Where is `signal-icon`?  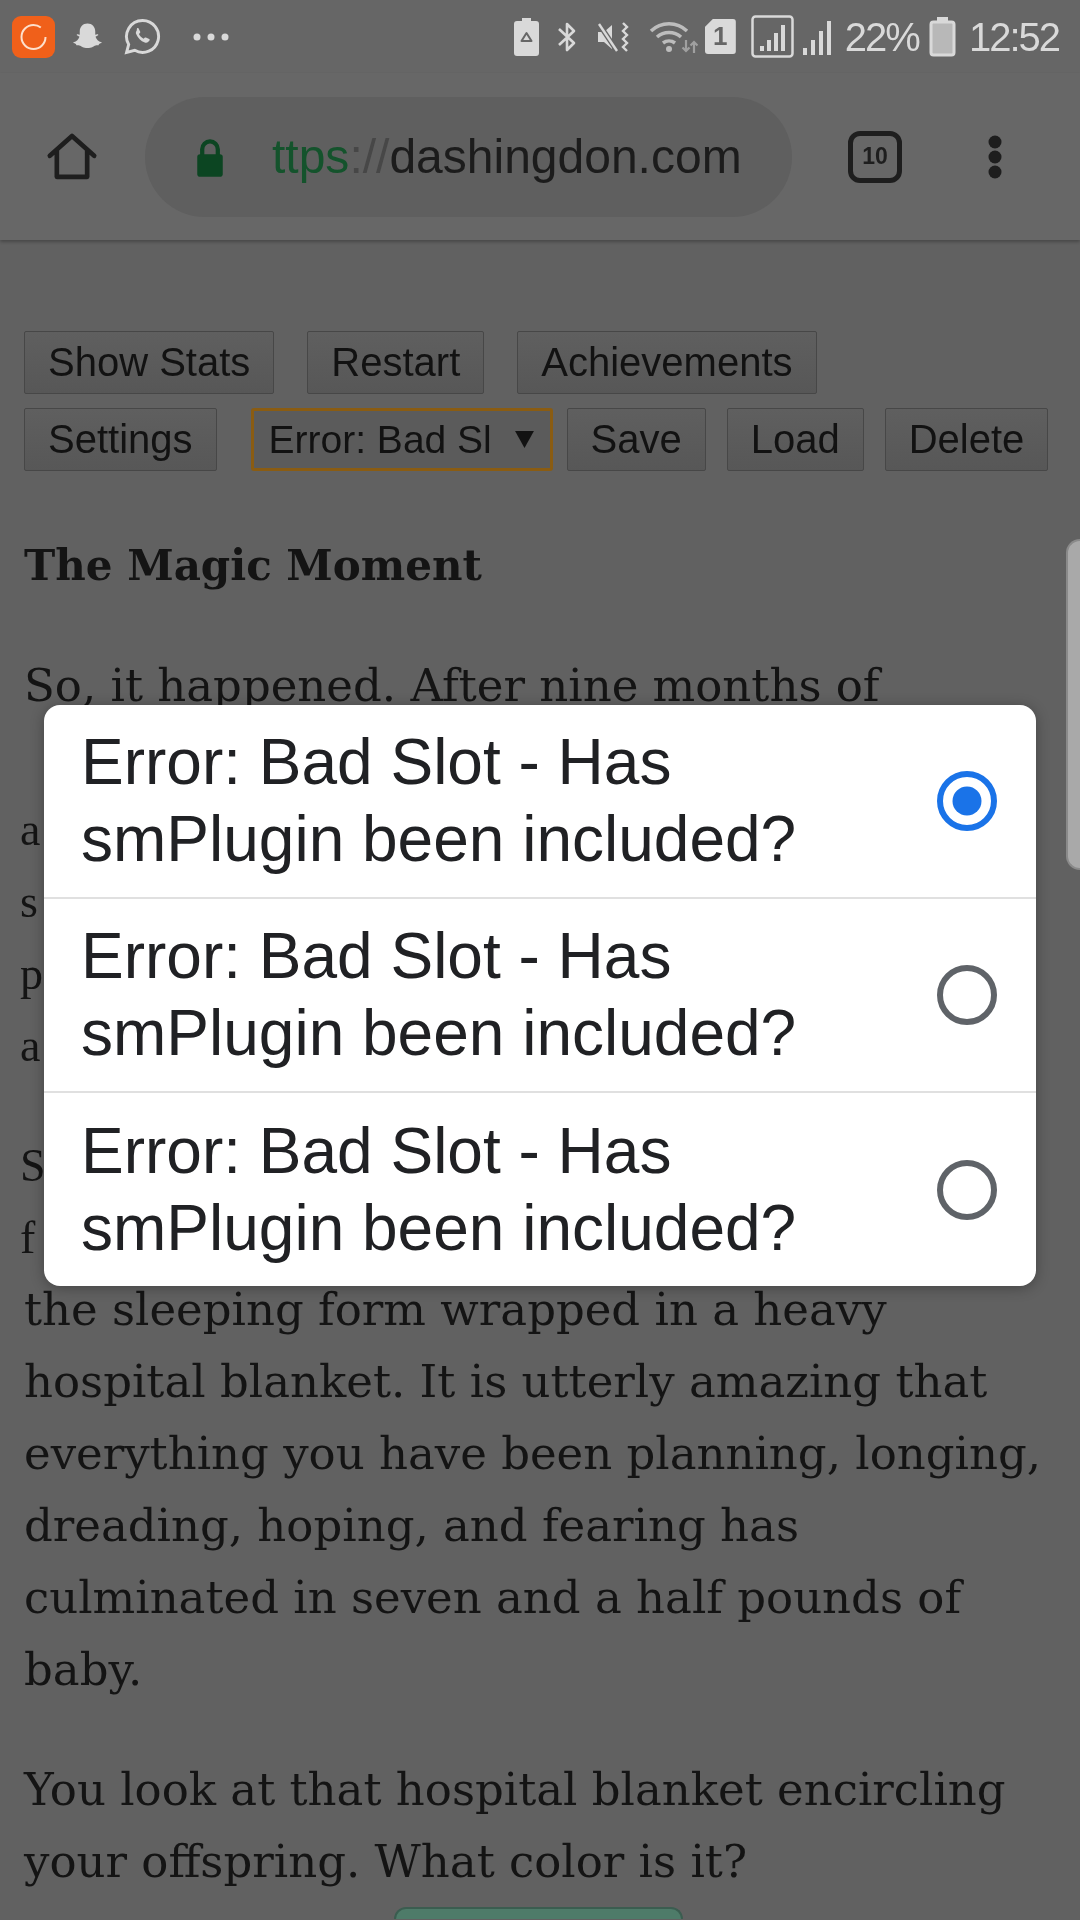
signal-icon is located at coordinates (772, 36).